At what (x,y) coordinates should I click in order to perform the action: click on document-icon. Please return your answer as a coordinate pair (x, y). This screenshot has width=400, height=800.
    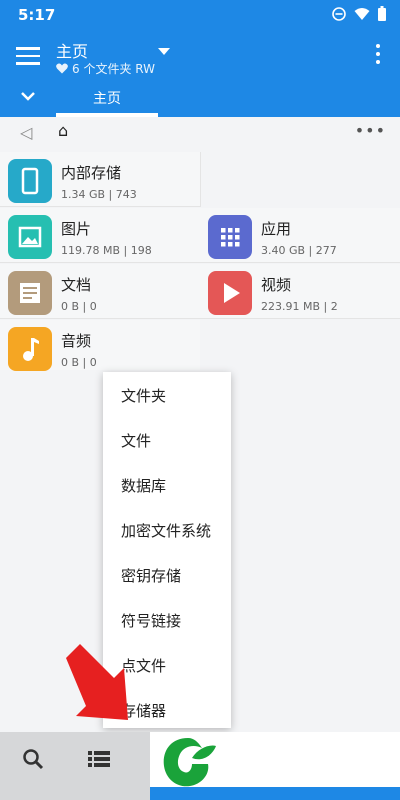
    Looking at the image, I should click on (30, 293).